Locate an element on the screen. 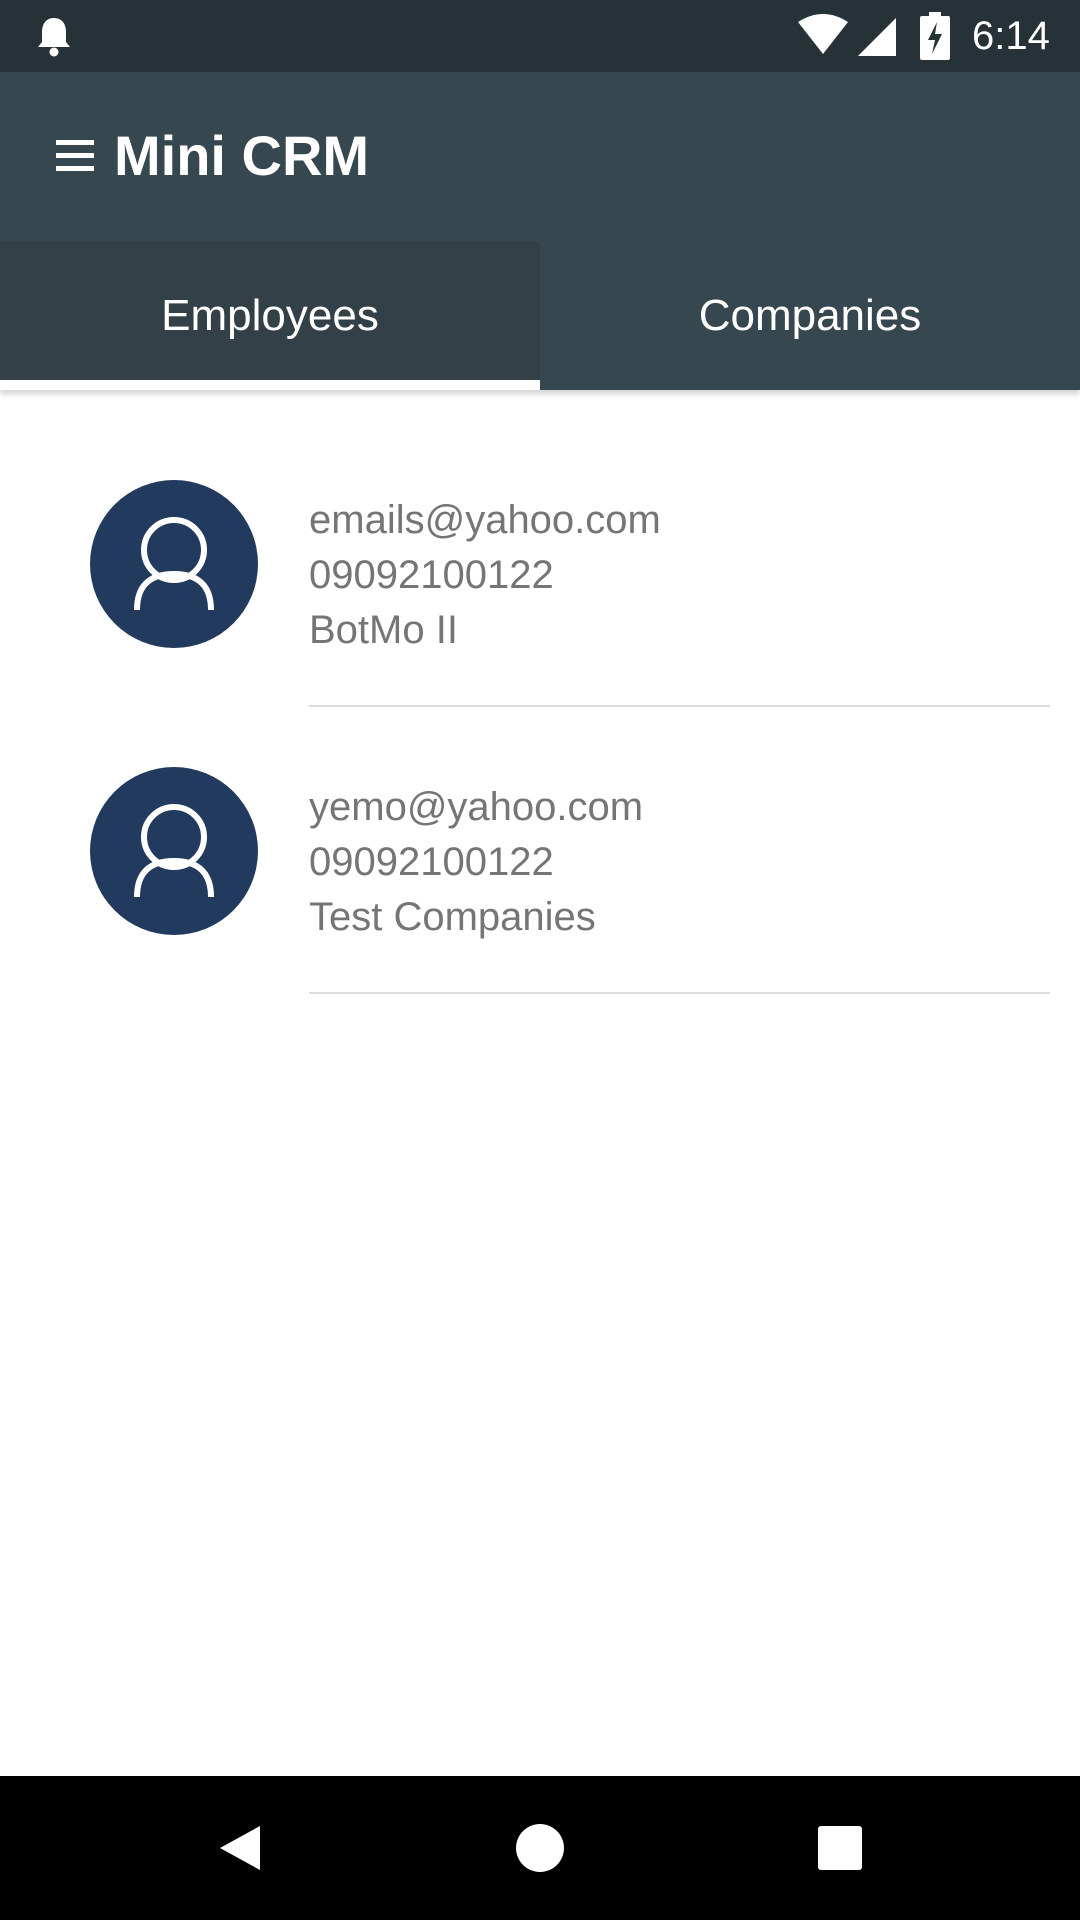 This screenshot has width=1080, height=1920. employee-company: Test Companies is located at coordinates (452, 917).